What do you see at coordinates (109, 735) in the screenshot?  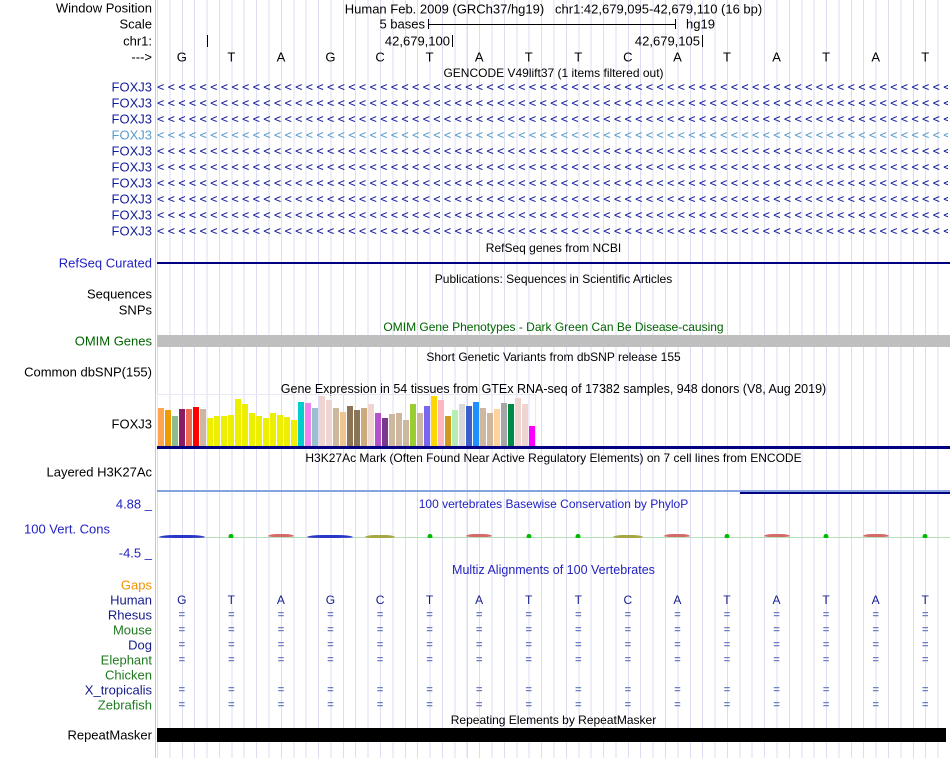 I see `repeatmasker-label: RepeatMasker` at bounding box center [109, 735].